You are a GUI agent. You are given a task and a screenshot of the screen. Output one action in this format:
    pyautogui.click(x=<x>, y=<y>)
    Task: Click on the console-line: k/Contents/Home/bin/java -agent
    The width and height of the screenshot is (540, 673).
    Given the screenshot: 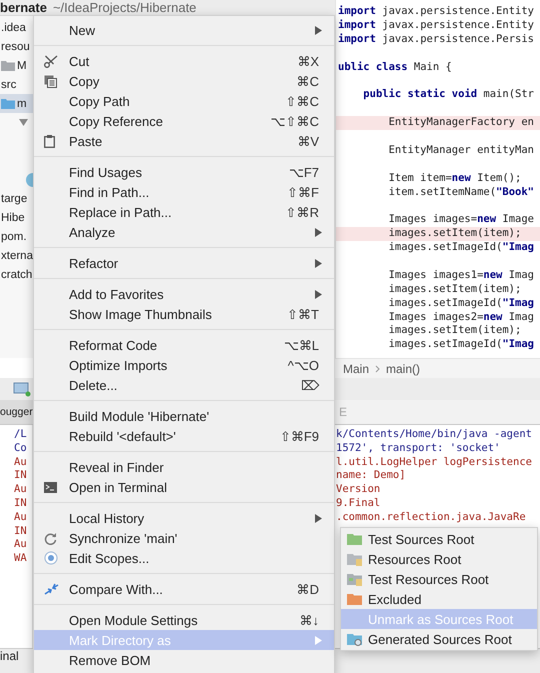 What is the action you would take?
    pyautogui.click(x=434, y=435)
    